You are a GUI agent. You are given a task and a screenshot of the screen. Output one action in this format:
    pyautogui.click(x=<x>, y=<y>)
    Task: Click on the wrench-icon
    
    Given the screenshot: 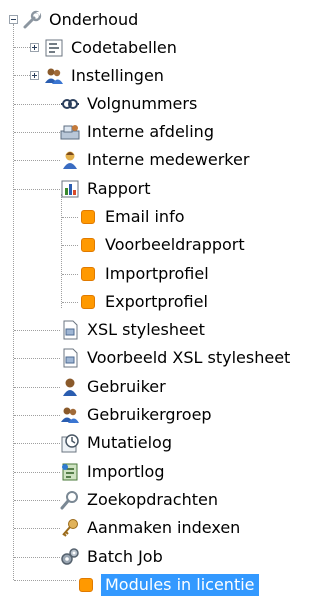 What is the action you would take?
    pyautogui.click(x=32, y=20)
    